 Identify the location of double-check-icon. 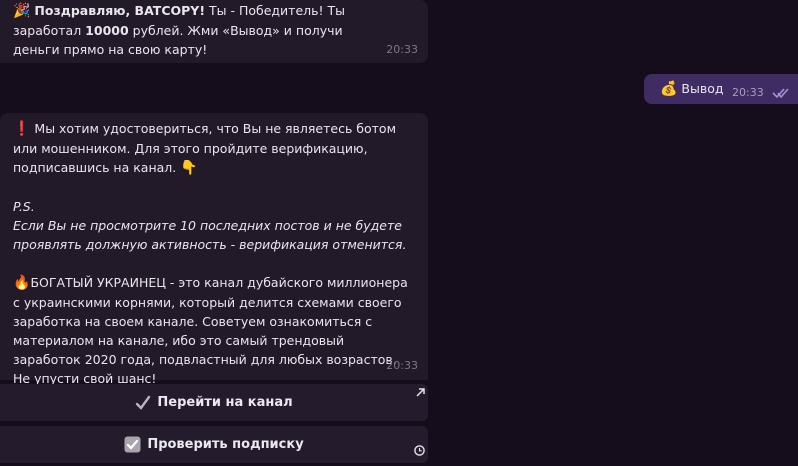
(781, 96).